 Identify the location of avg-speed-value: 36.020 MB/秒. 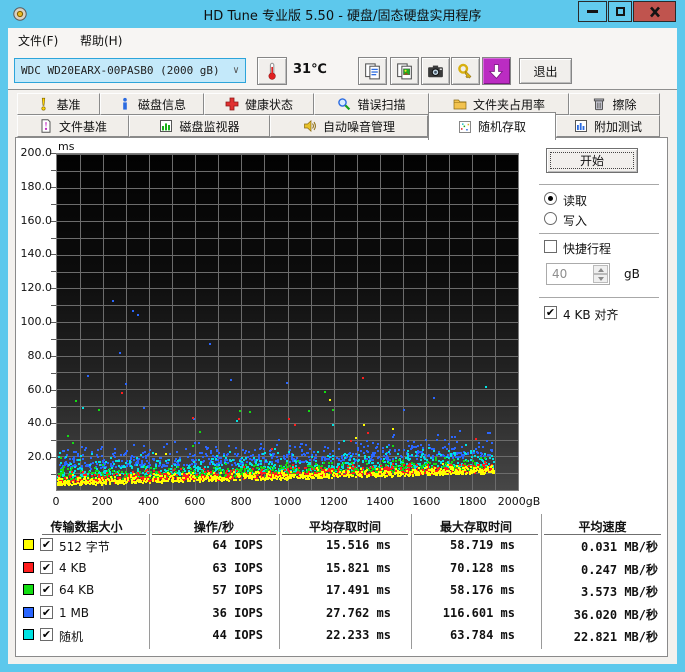
(615, 615).